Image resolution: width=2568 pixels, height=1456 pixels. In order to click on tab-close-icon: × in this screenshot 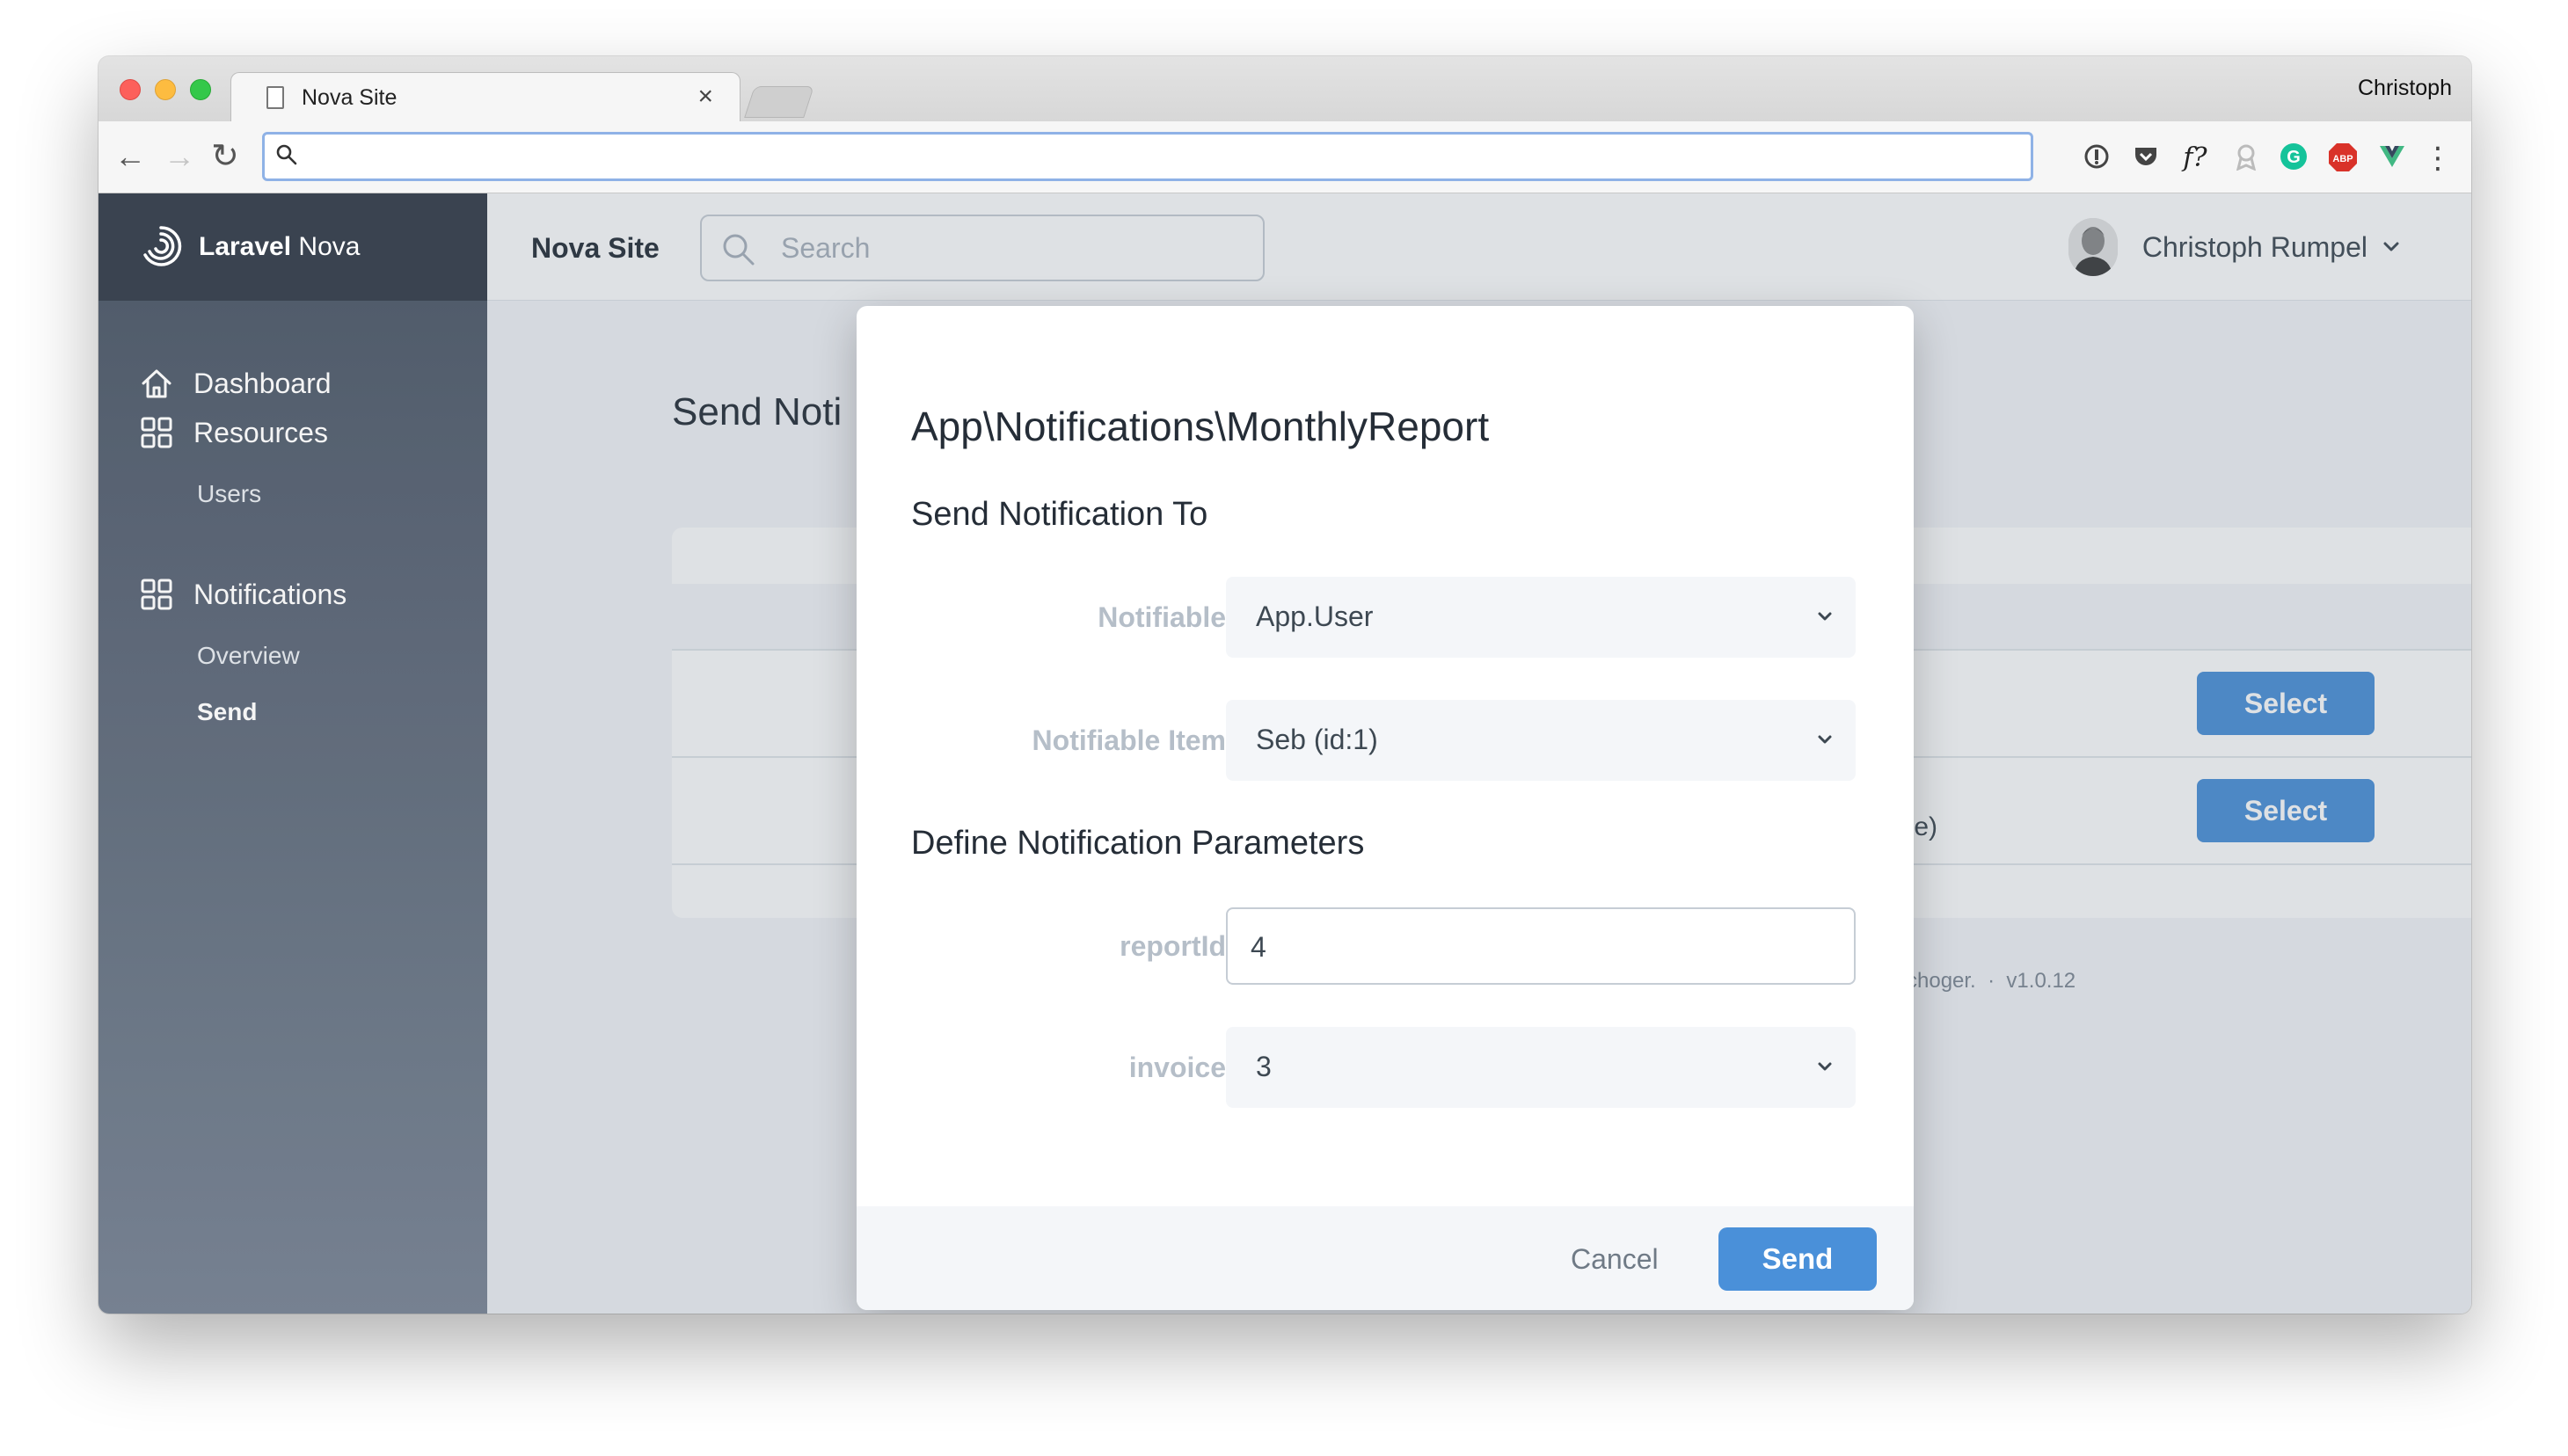, I will do `click(705, 97)`.